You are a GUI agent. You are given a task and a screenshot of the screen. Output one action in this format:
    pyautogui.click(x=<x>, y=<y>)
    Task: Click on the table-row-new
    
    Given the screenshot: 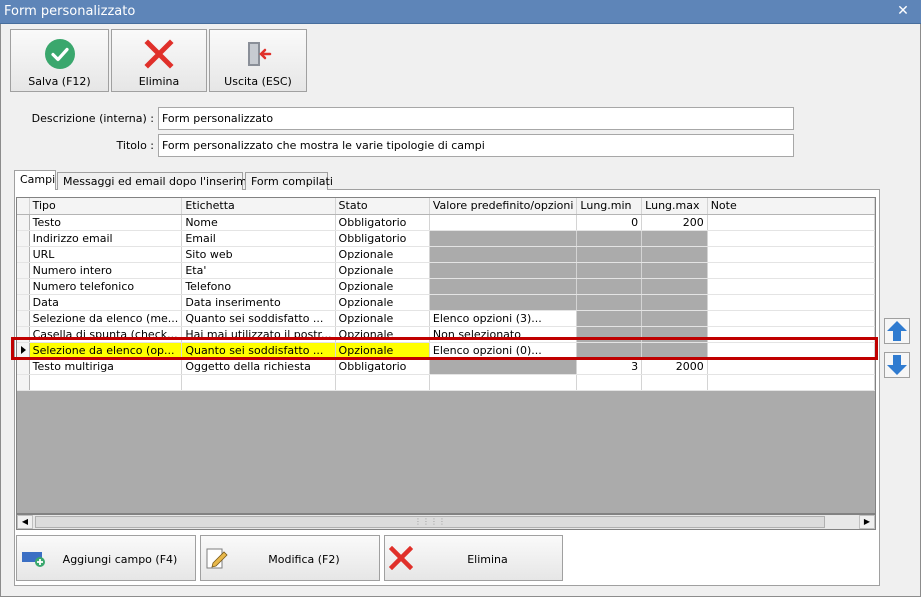 What is the action you would take?
    pyautogui.click(x=446, y=382)
    